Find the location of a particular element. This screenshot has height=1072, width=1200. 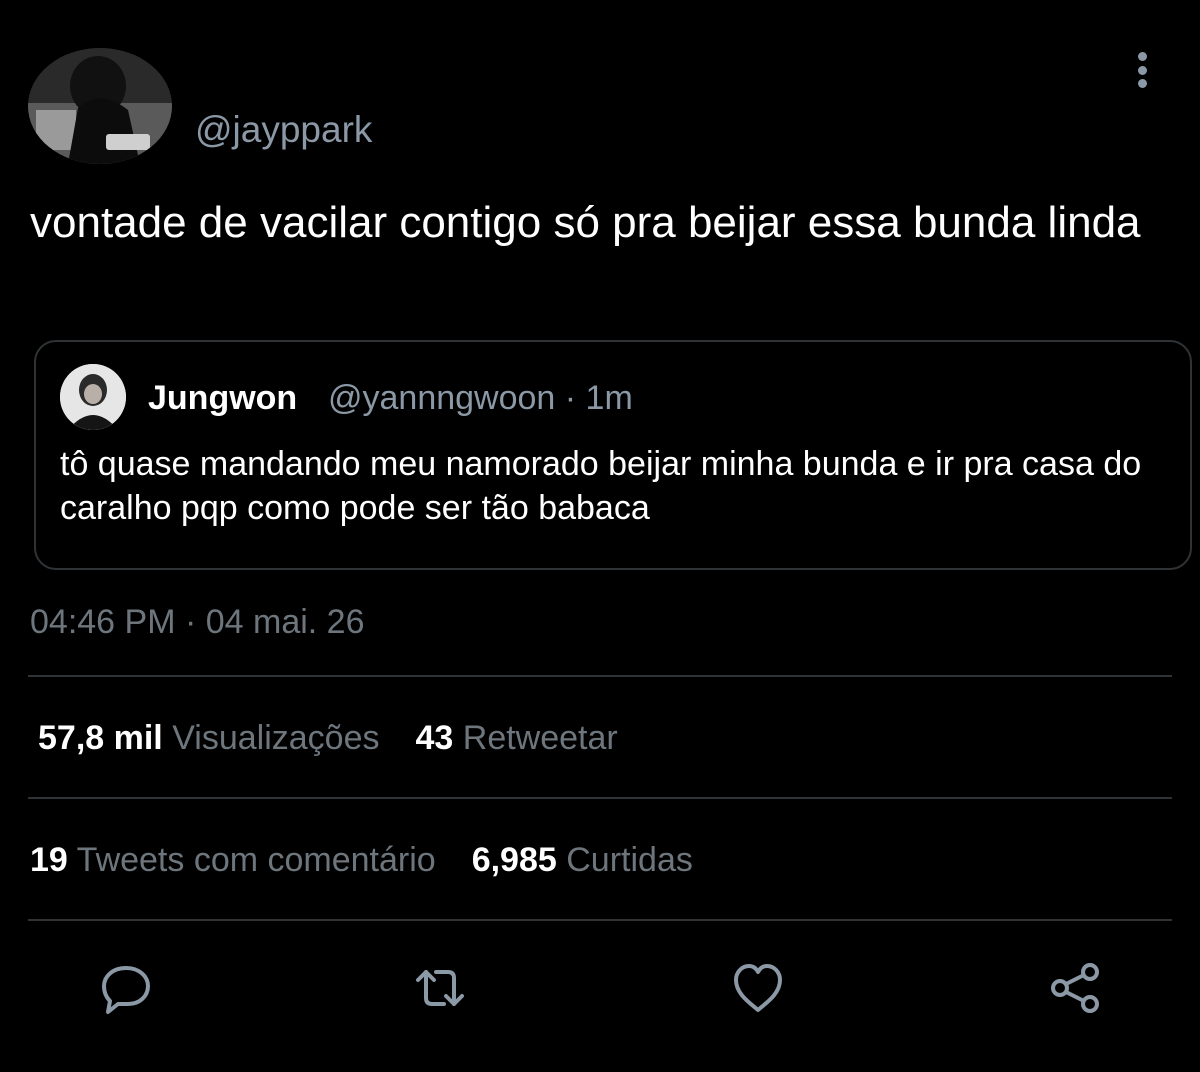

quotes-label: Tweets com comentário is located at coordinates (256, 860).